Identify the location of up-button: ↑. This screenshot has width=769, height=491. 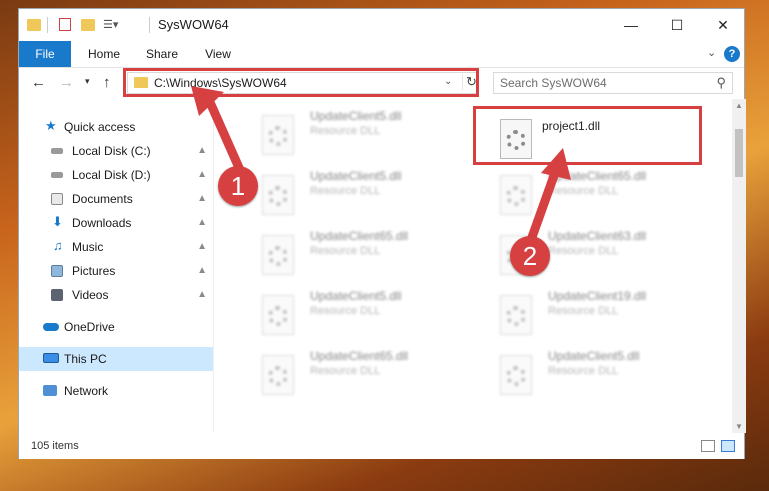
(107, 82).